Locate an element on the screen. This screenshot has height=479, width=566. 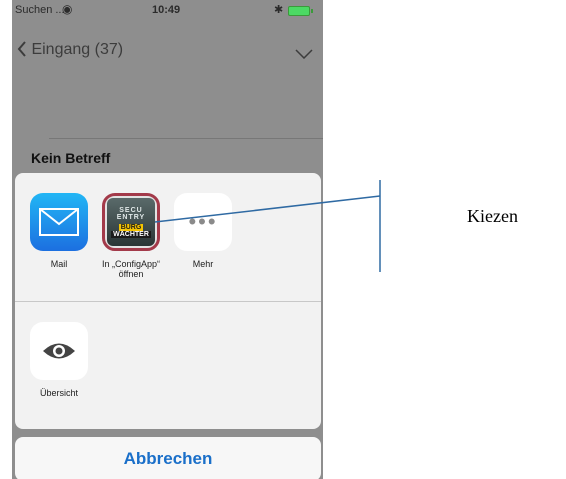
callout-pointer-line is located at coordinates (267, 209).